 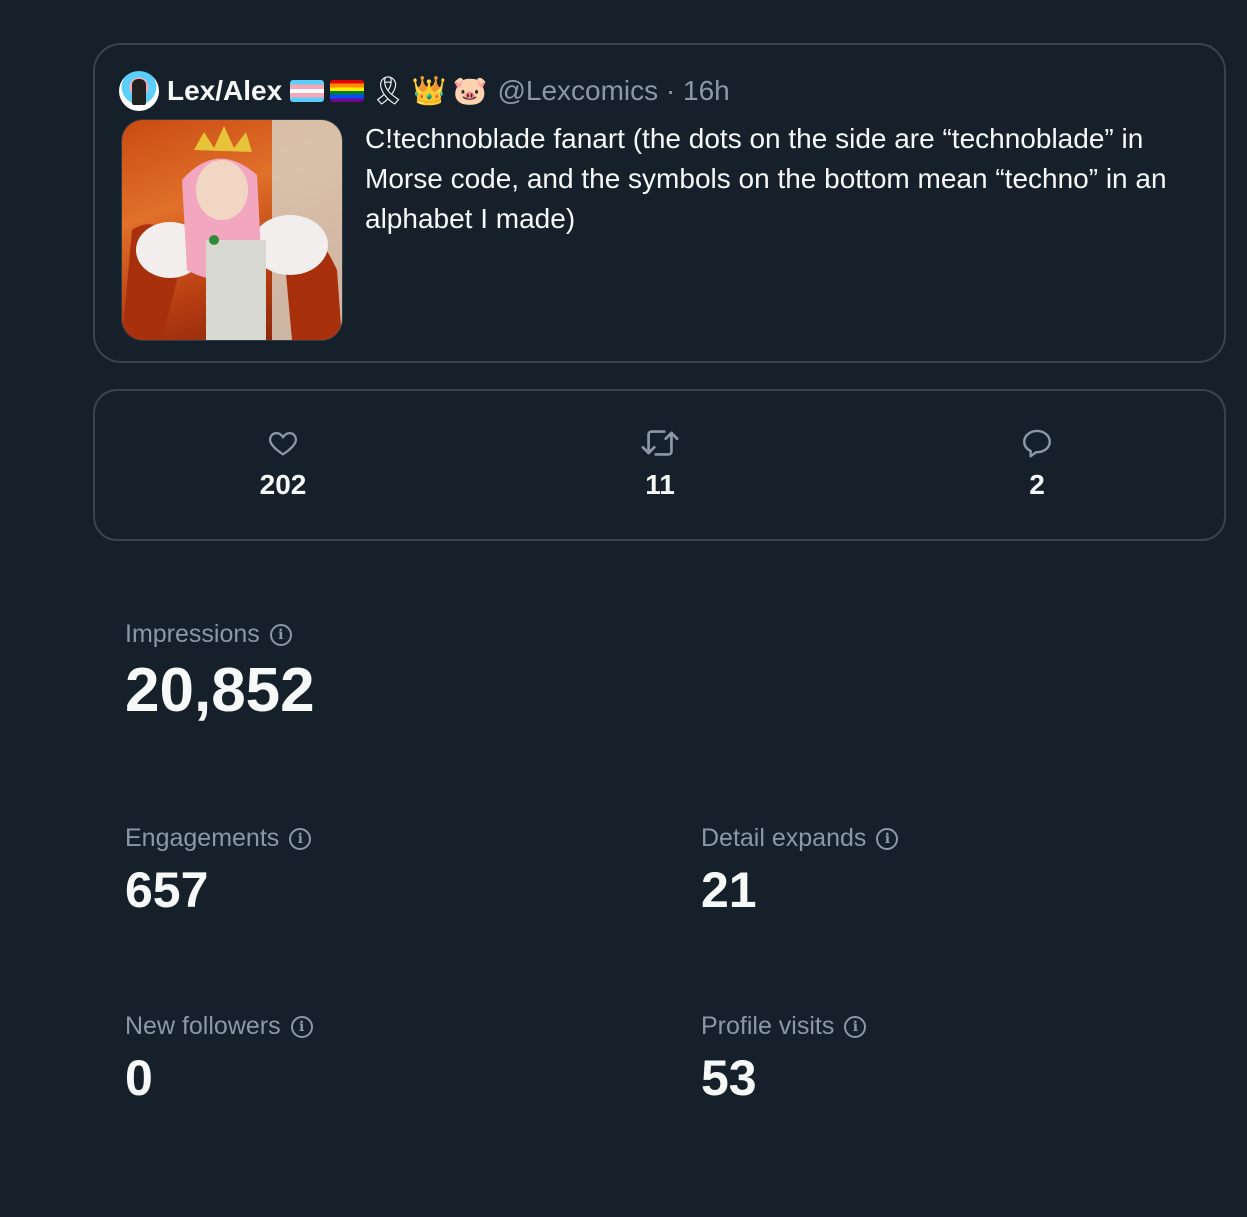 I want to click on replies-stat: 2, so click(x=1037, y=463).